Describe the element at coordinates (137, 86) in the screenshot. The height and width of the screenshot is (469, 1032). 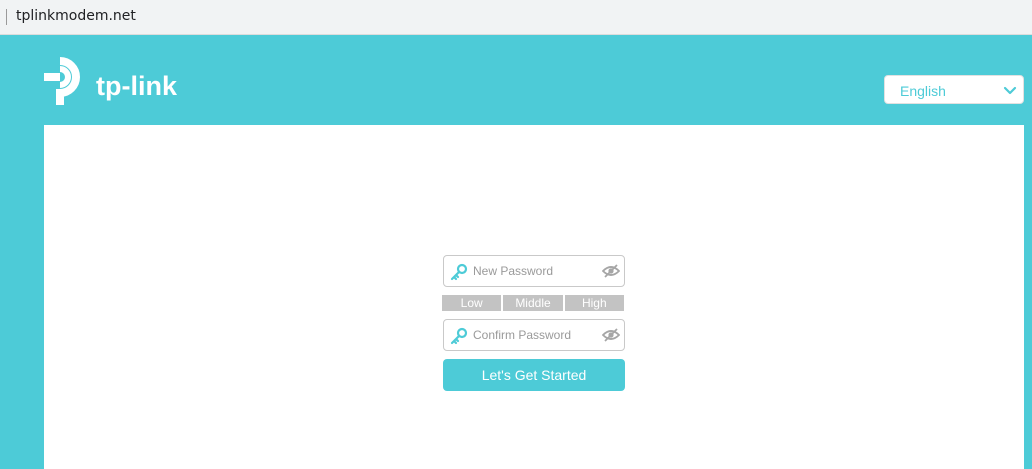
I see `brand-wordmark: tp-link` at that location.